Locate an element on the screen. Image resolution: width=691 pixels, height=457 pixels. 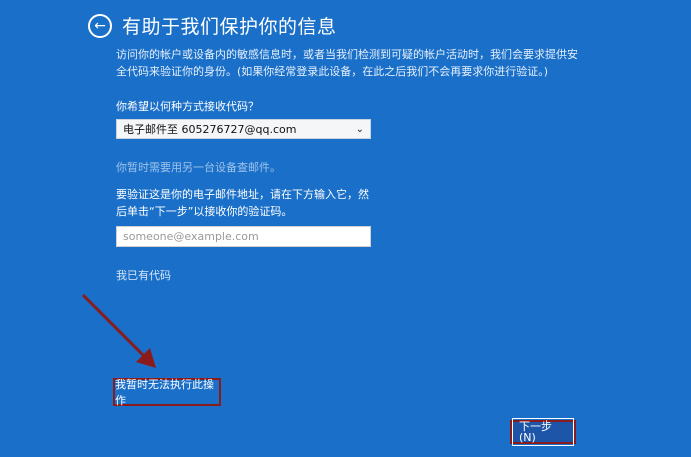
annotation-arrow is located at coordinates (118, 330).